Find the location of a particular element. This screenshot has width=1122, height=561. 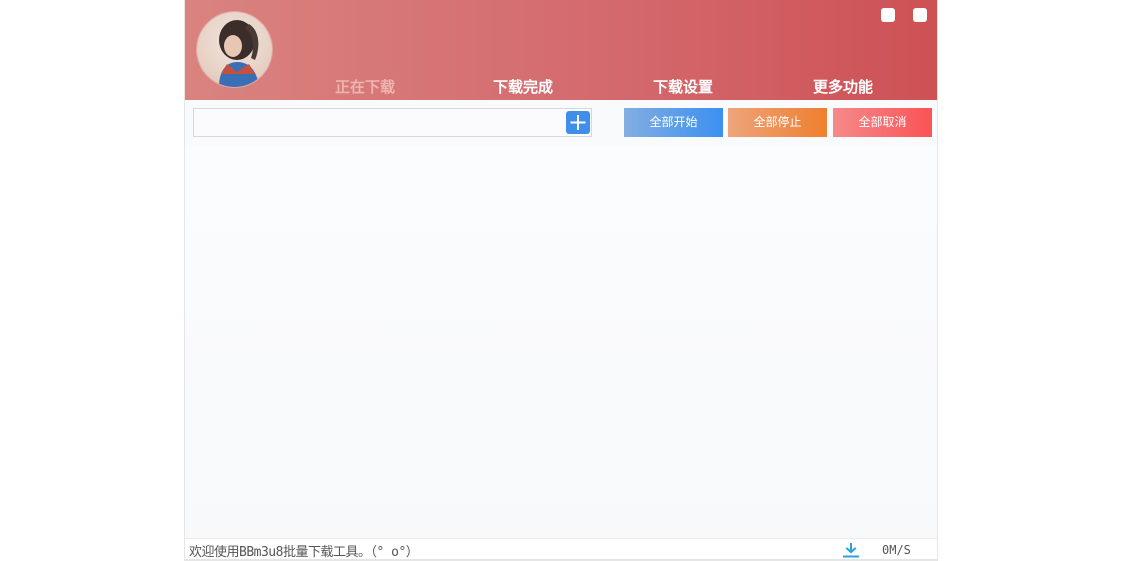

cancel-all-button: 全部取消 is located at coordinates (882, 122).